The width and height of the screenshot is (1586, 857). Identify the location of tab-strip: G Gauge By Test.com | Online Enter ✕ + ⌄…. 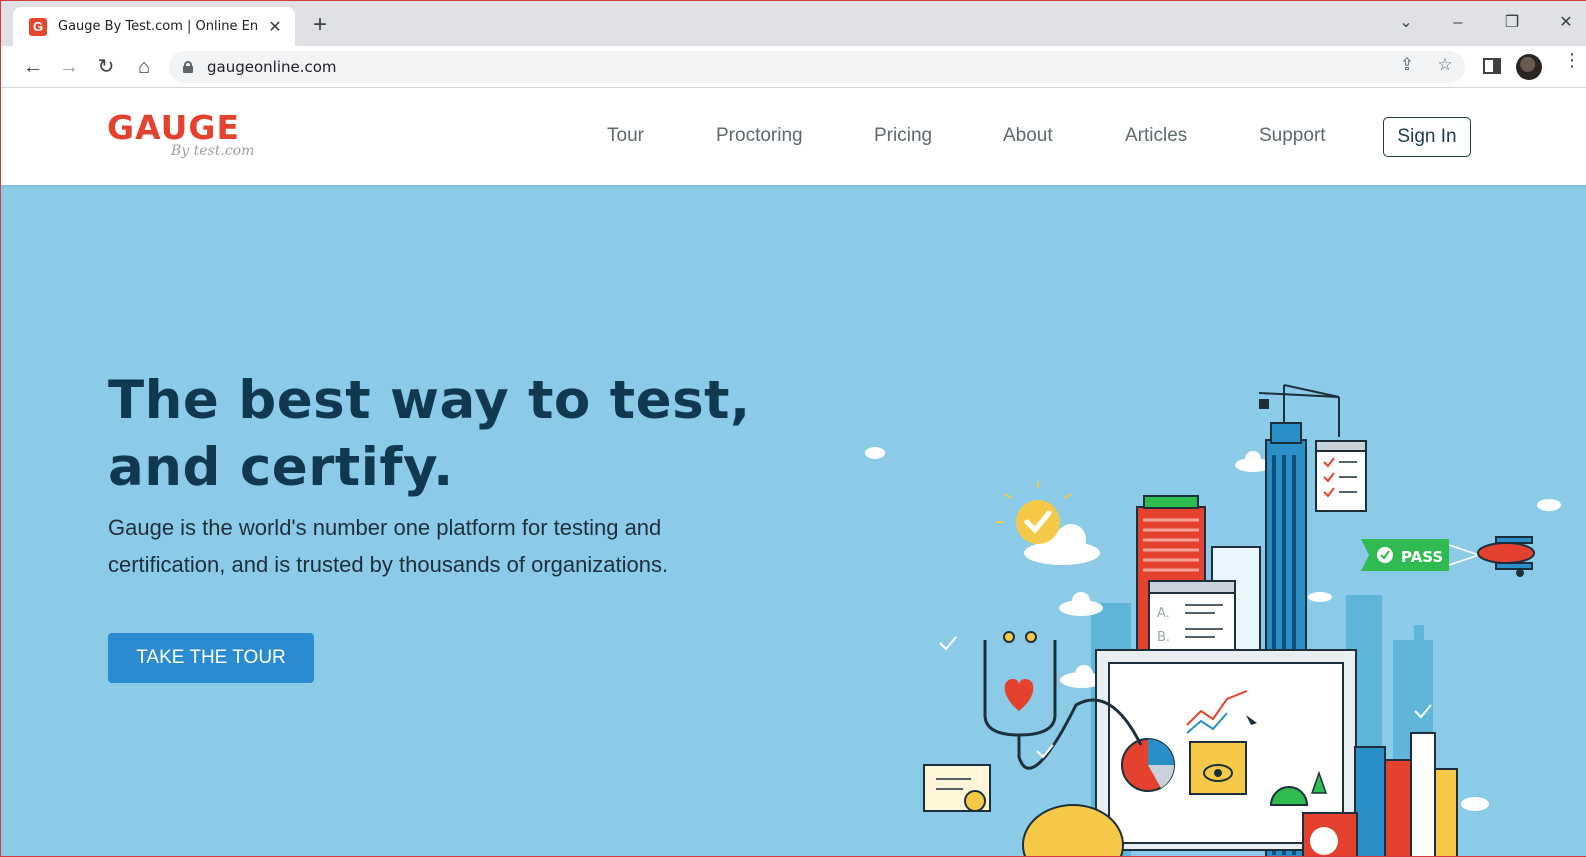
(793, 23).